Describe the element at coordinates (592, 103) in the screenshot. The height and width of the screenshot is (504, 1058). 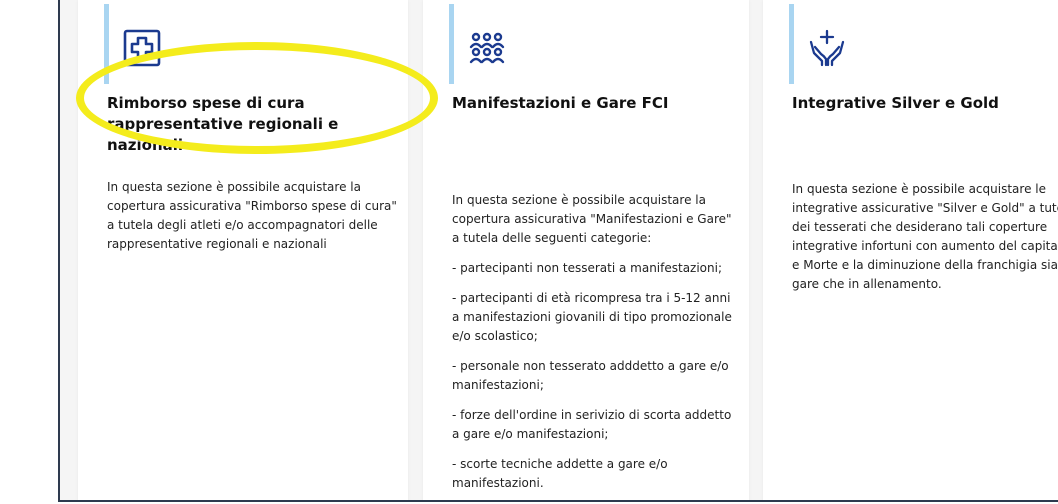
I see `card-title: Manifestazioni e Gare FCI` at that location.